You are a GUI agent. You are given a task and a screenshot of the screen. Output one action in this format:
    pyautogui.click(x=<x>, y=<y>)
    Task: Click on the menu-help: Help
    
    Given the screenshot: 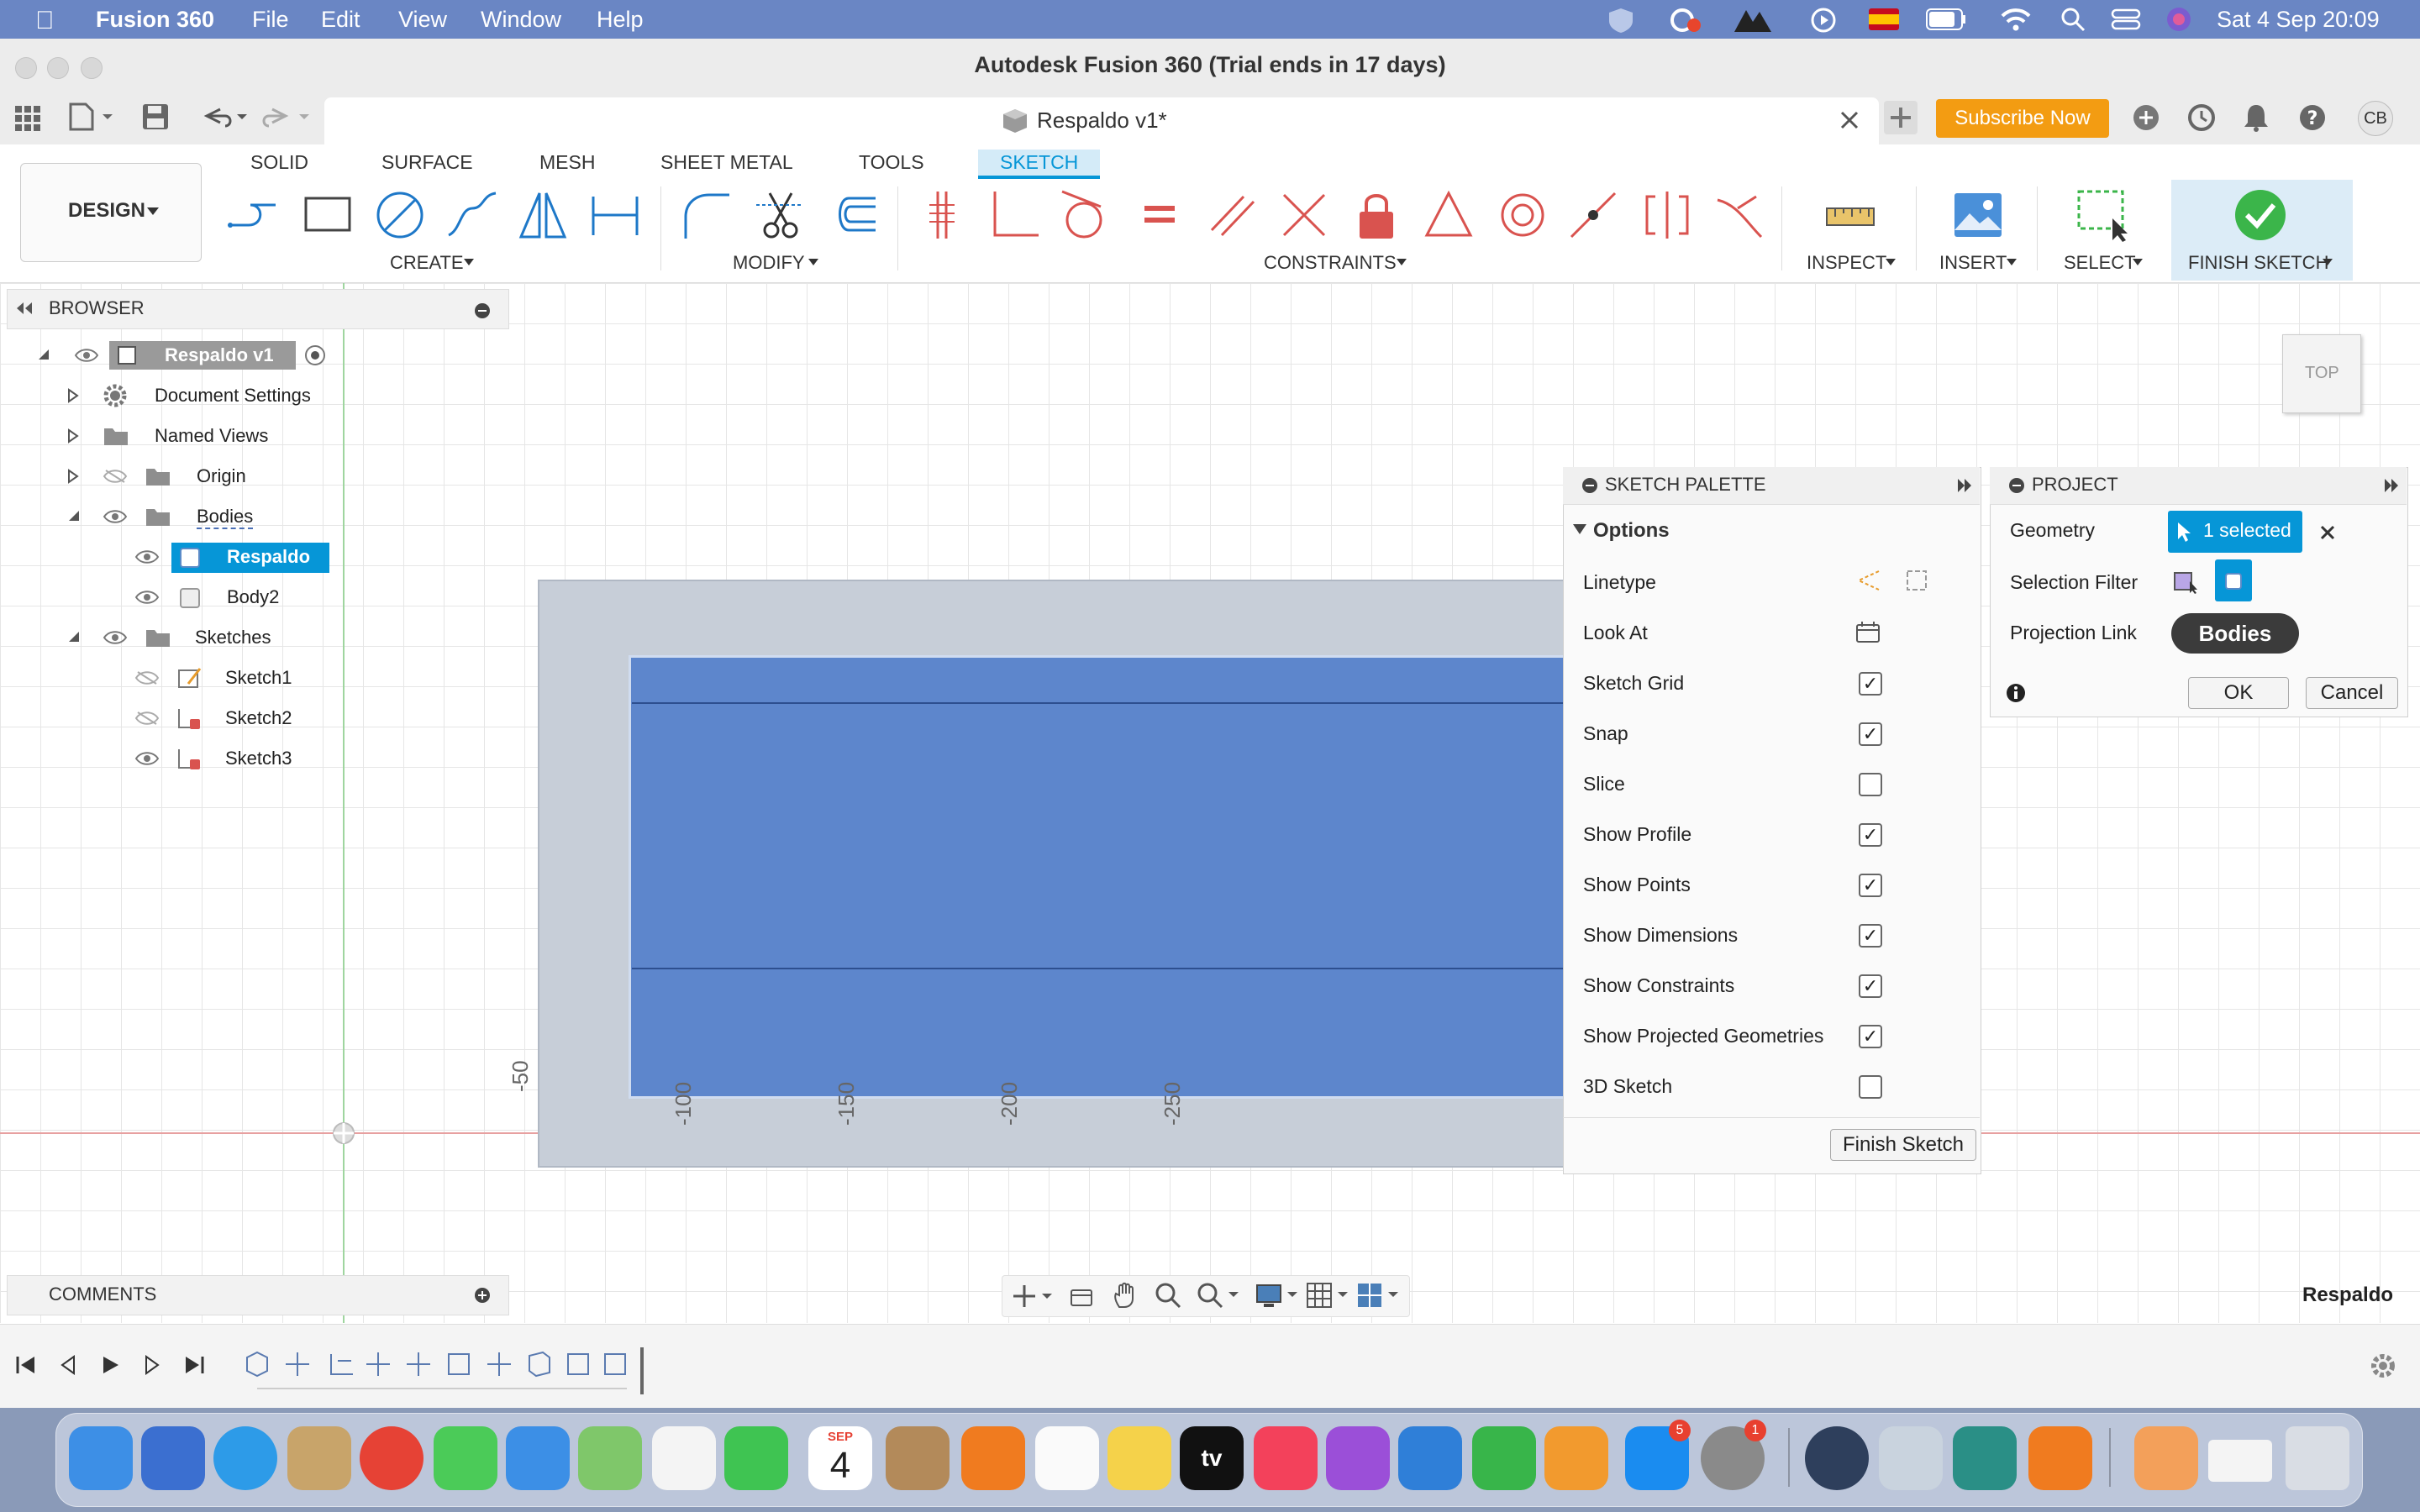 What is the action you would take?
    pyautogui.click(x=620, y=20)
    